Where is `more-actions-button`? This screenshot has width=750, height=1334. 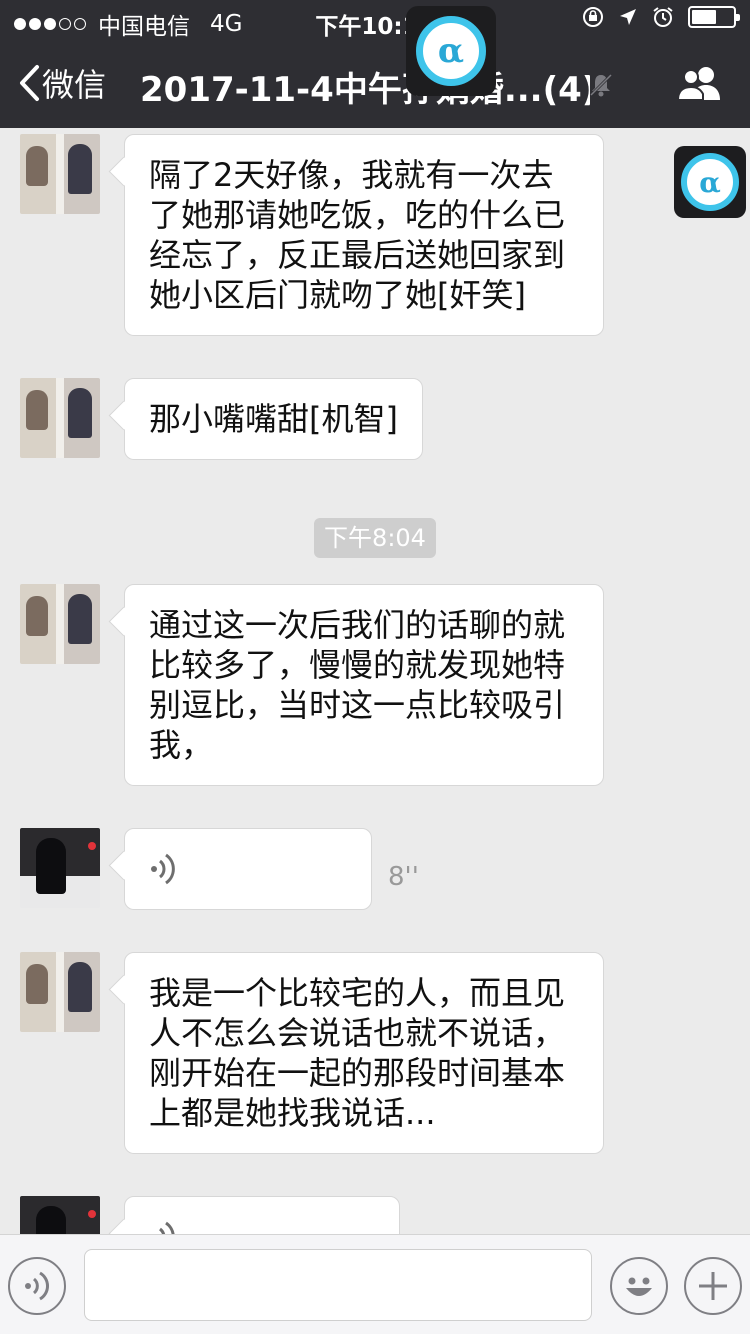 more-actions-button is located at coordinates (713, 1286).